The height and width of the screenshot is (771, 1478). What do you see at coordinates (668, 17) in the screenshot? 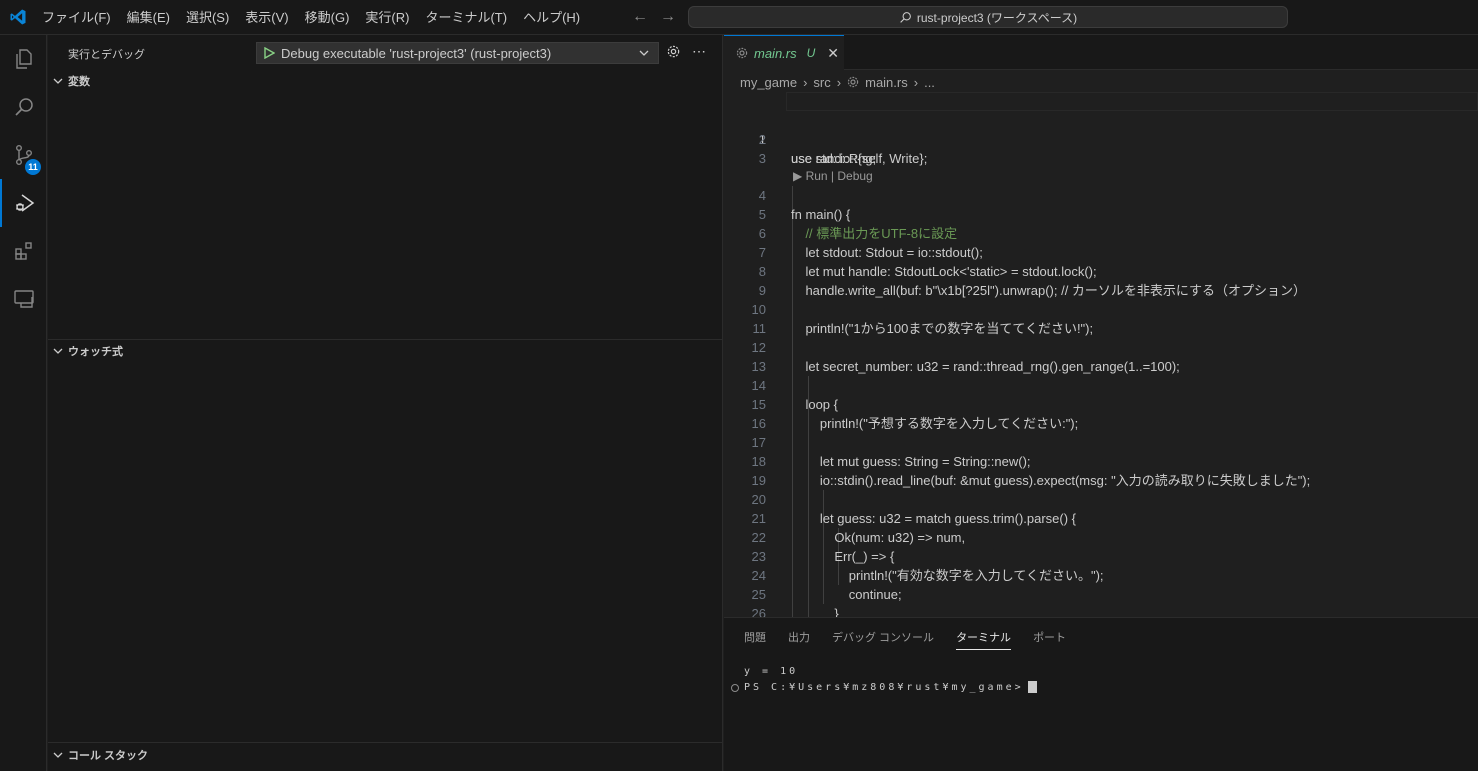
I see `forward-arrow-icon: →` at bounding box center [668, 17].